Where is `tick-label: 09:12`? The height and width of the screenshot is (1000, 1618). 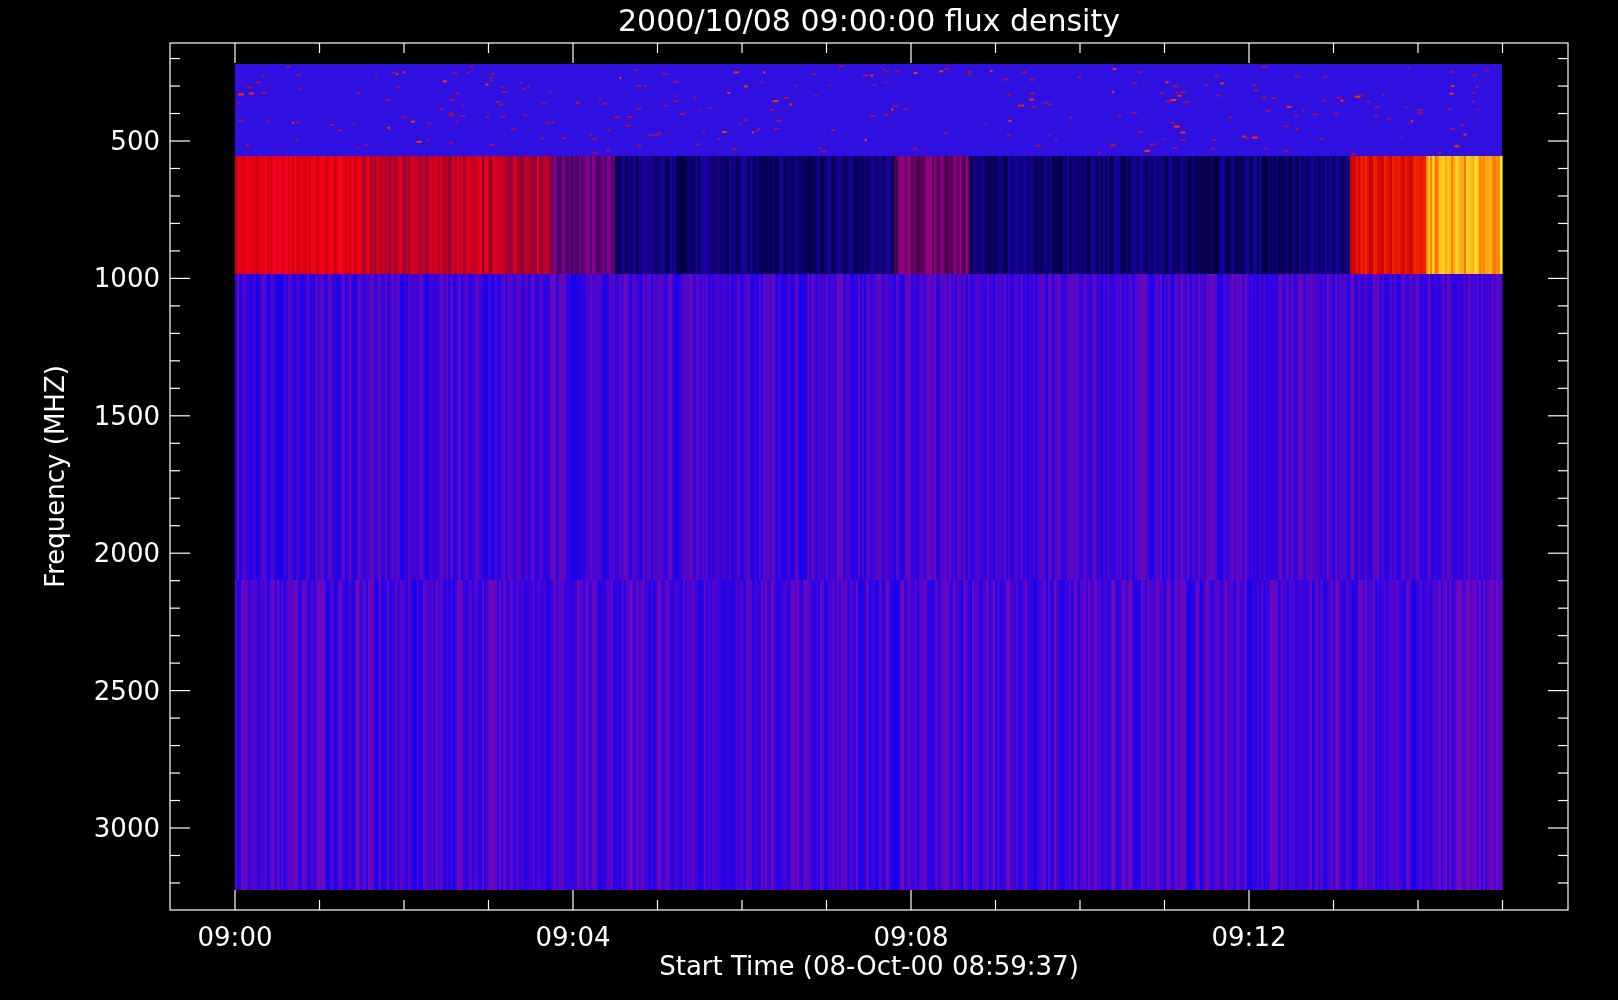 tick-label: 09:12 is located at coordinates (1249, 937).